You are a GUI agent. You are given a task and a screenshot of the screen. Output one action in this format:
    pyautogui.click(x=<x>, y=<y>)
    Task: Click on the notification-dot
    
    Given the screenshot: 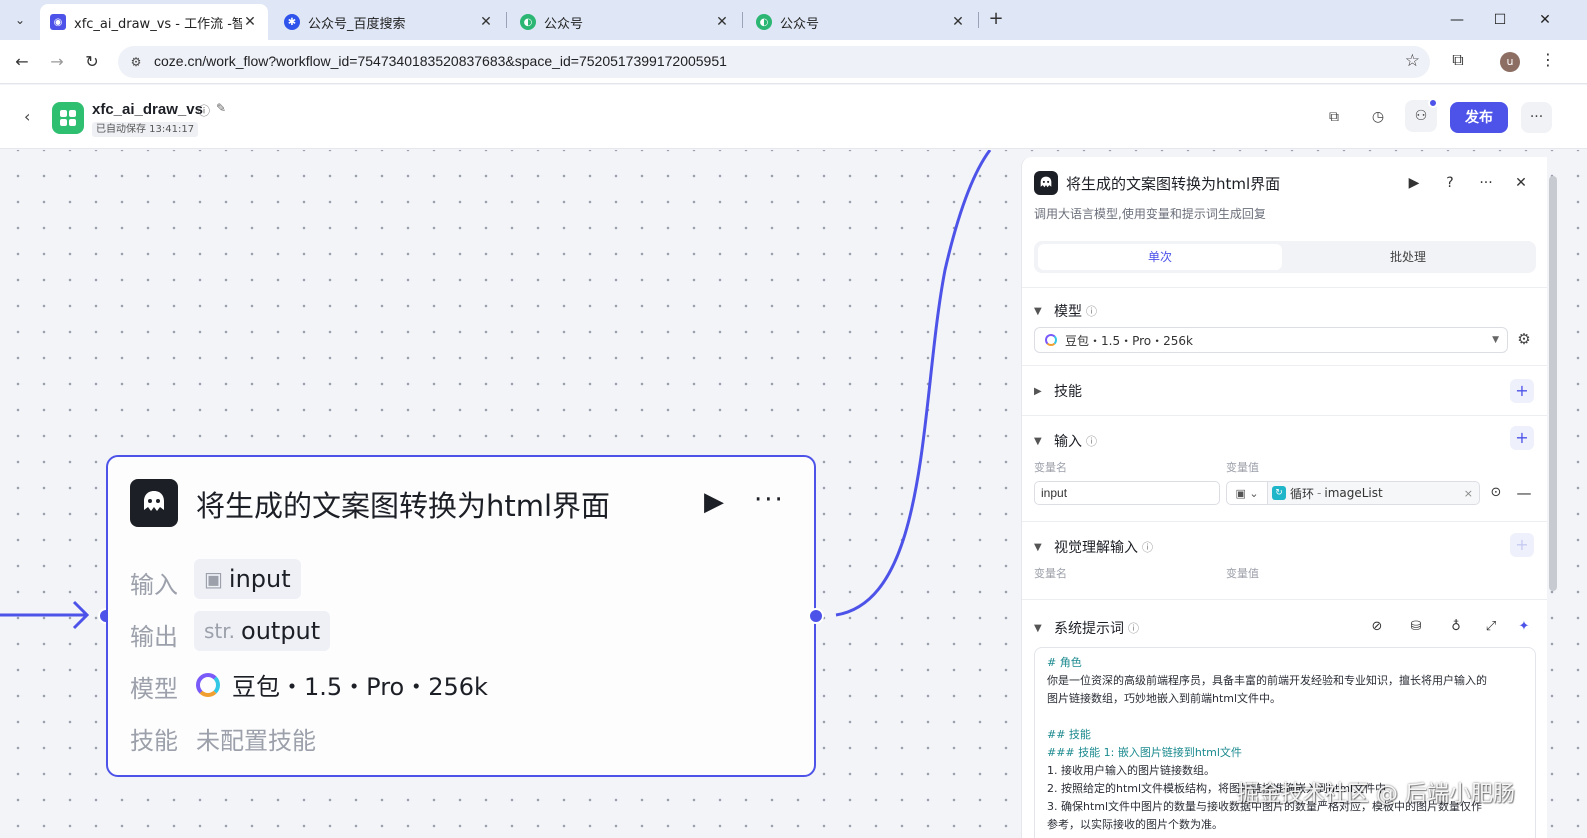 What is the action you would take?
    pyautogui.click(x=1433, y=103)
    